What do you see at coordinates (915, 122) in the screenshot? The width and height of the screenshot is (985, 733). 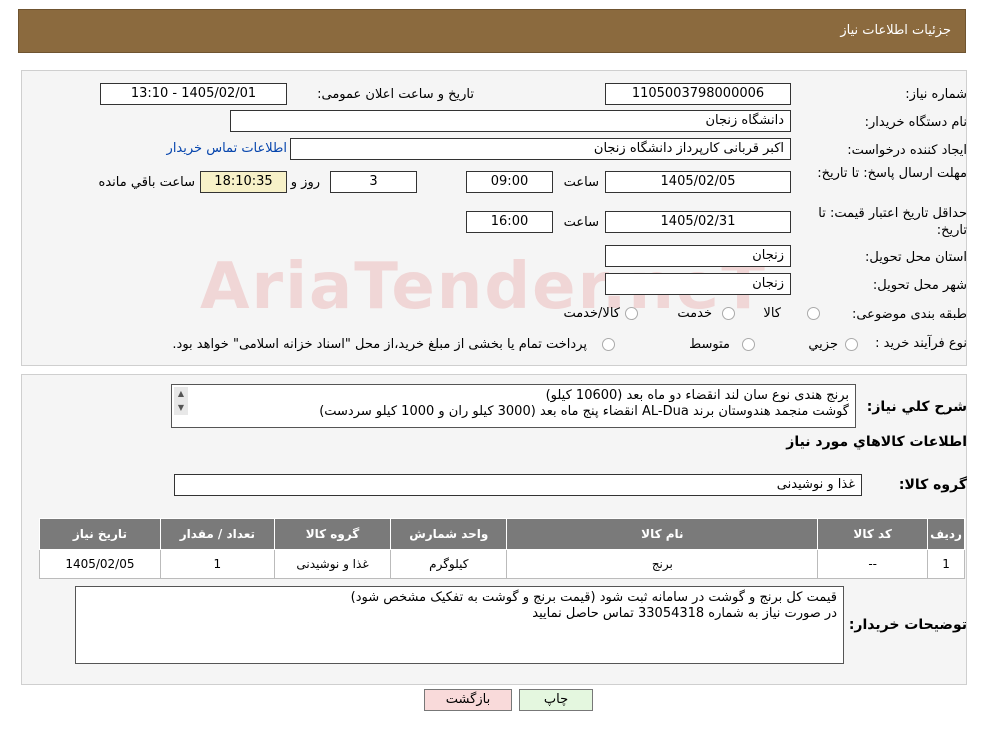 I see `buyer-org-label: نام دستگاه خريدار:` at bounding box center [915, 122].